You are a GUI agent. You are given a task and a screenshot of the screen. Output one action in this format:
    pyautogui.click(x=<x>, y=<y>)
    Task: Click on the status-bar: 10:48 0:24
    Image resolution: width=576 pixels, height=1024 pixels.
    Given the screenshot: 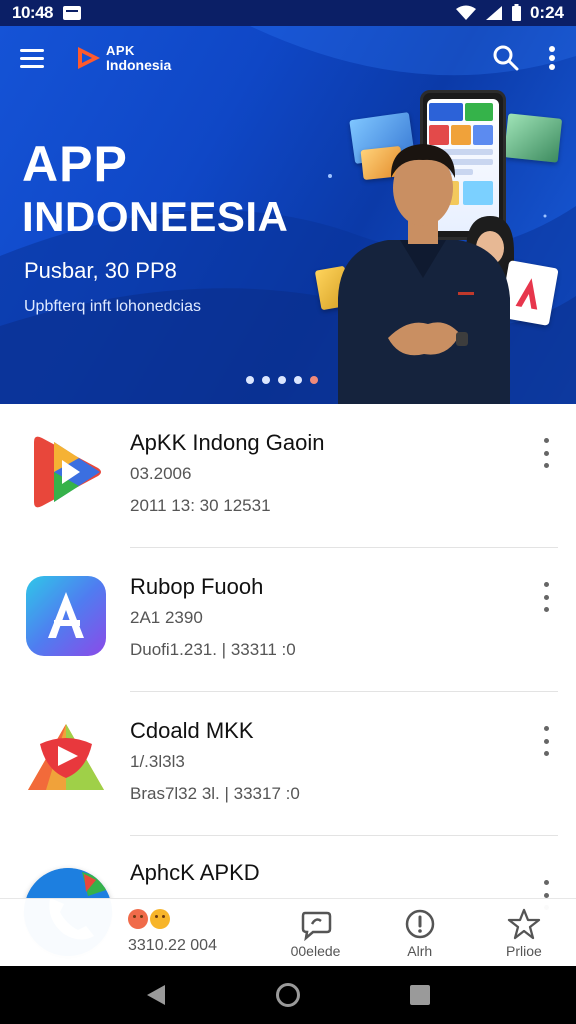 What is the action you would take?
    pyautogui.click(x=288, y=13)
    